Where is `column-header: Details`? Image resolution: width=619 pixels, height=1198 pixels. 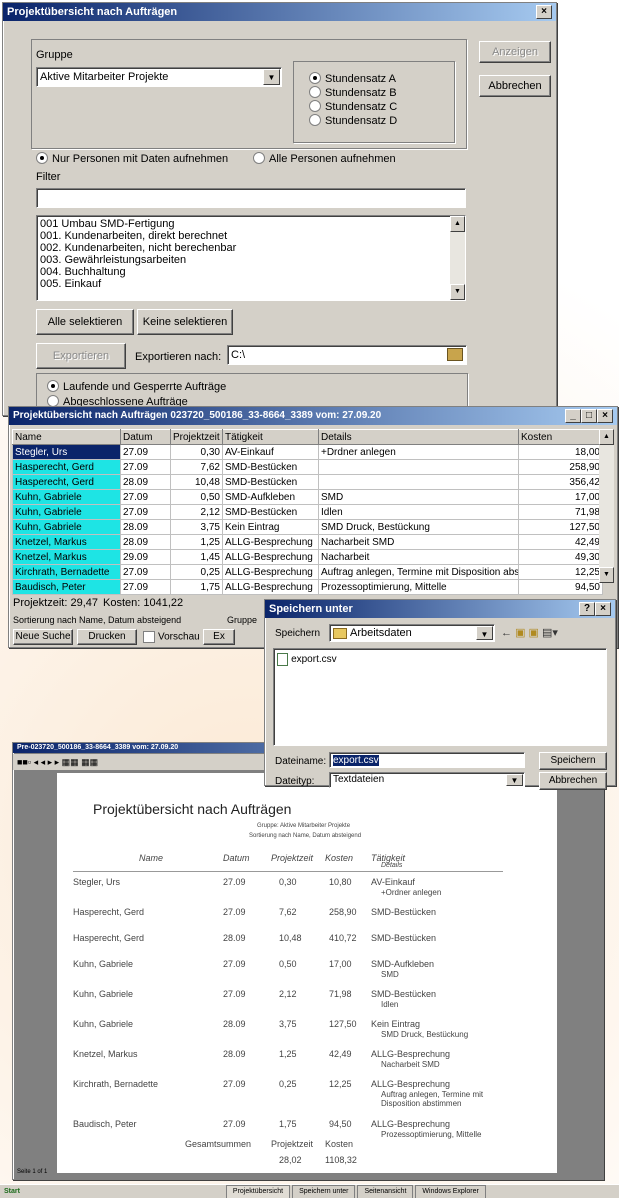 column-header: Details is located at coordinates (418, 437).